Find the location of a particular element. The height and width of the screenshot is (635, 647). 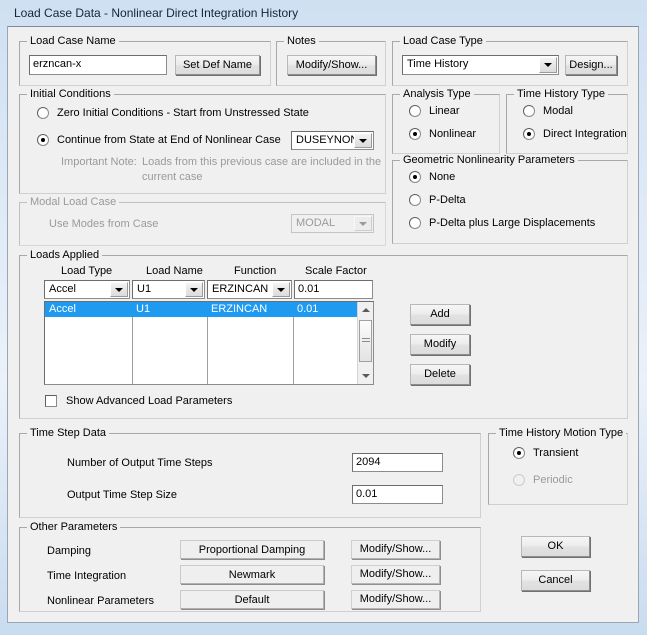

number-of-output-time-steps-label: Number of Output Time Steps is located at coordinates (140, 463).